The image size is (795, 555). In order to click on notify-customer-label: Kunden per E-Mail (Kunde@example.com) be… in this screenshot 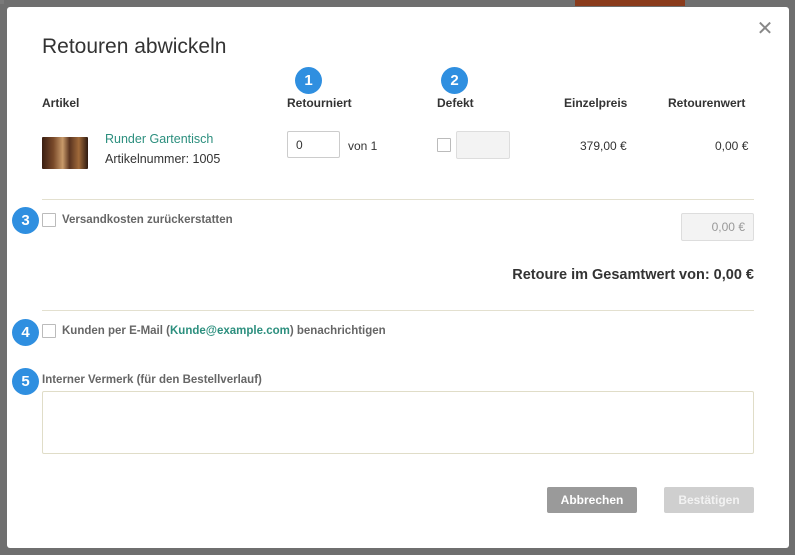, I will do `click(224, 331)`.